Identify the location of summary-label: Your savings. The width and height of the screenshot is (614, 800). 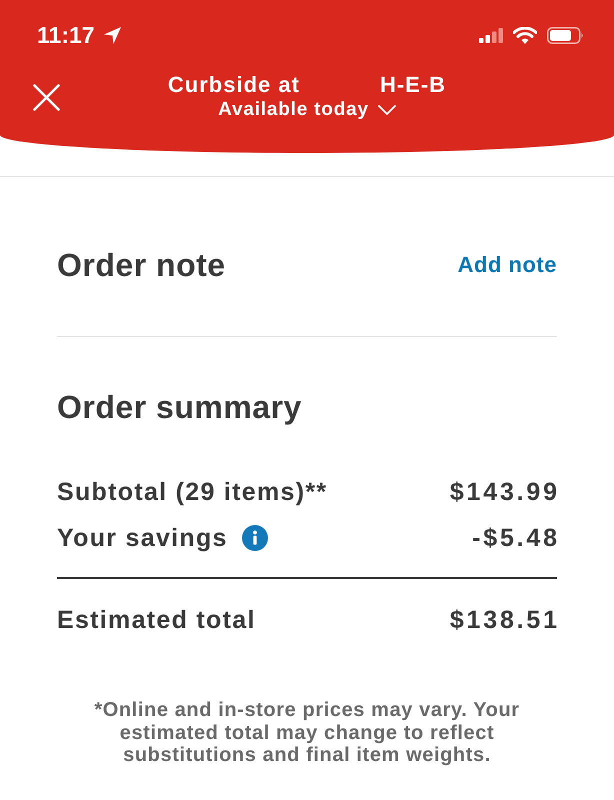
(142, 538).